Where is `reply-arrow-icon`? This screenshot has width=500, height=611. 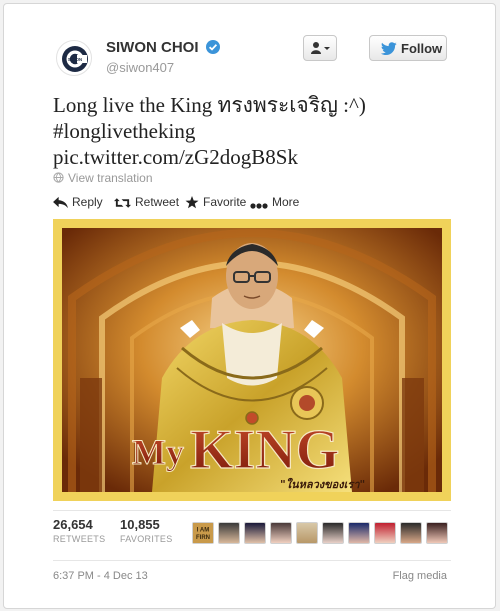
reply-arrow-icon is located at coordinates (60, 202).